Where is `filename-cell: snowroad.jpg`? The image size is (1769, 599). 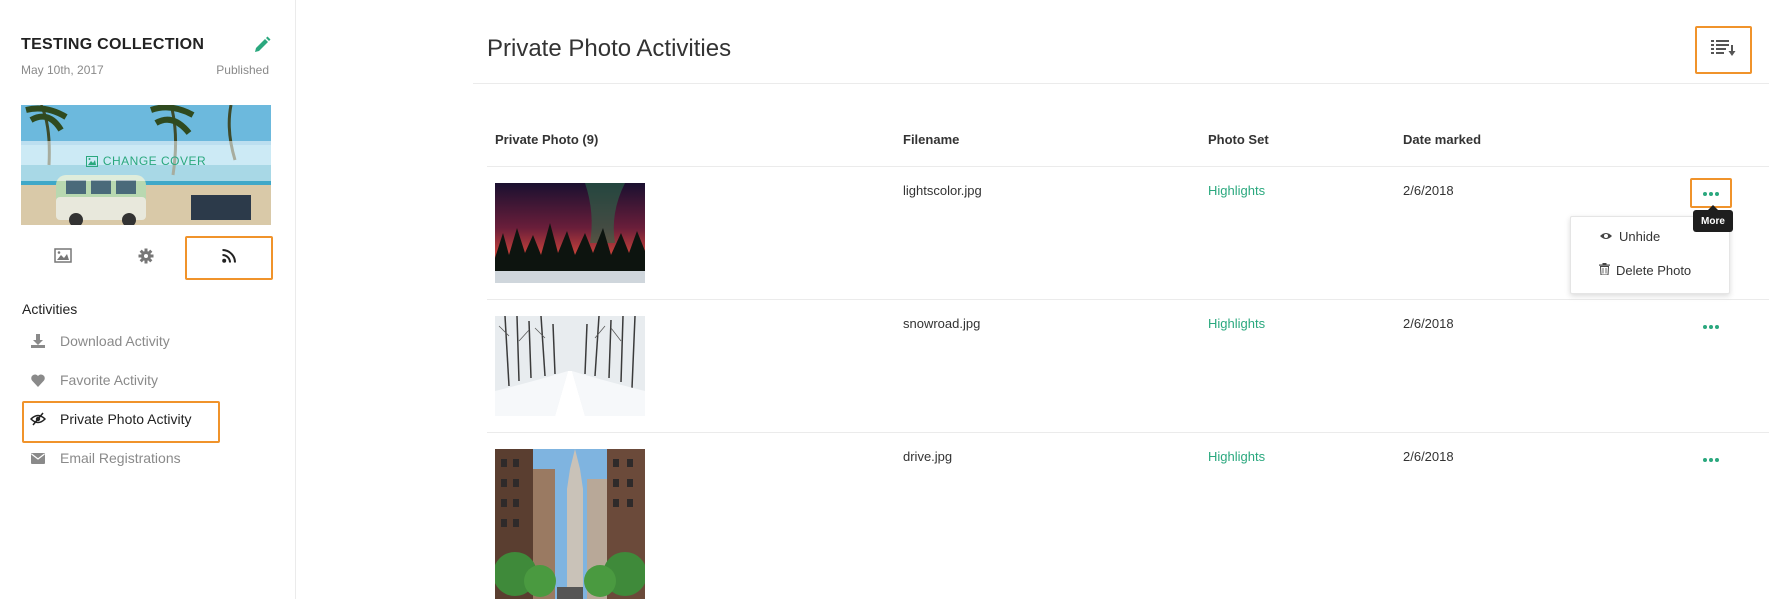
filename-cell: snowroad.jpg is located at coordinates (942, 323).